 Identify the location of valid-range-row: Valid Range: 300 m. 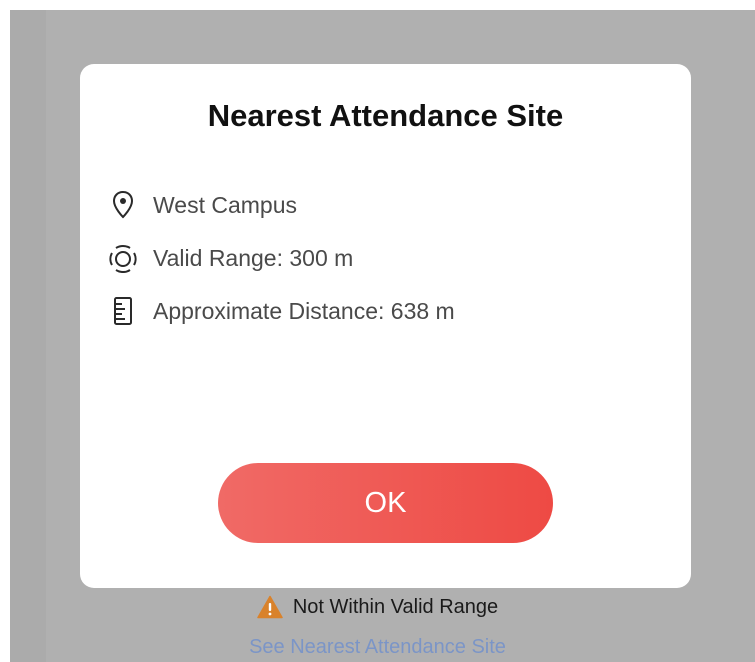
(229, 258).